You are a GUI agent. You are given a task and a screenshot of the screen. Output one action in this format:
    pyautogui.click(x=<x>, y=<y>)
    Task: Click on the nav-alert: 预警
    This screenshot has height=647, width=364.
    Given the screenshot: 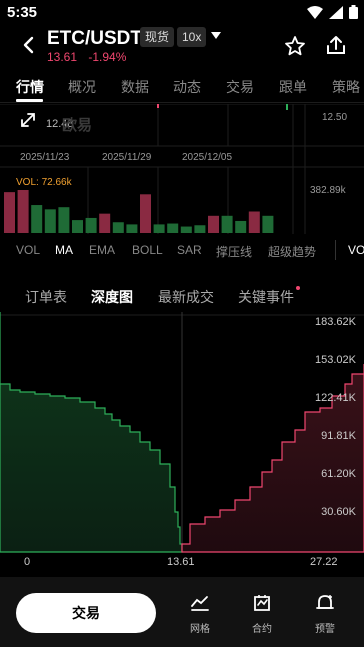 What is the action you would take?
    pyautogui.click(x=325, y=614)
    